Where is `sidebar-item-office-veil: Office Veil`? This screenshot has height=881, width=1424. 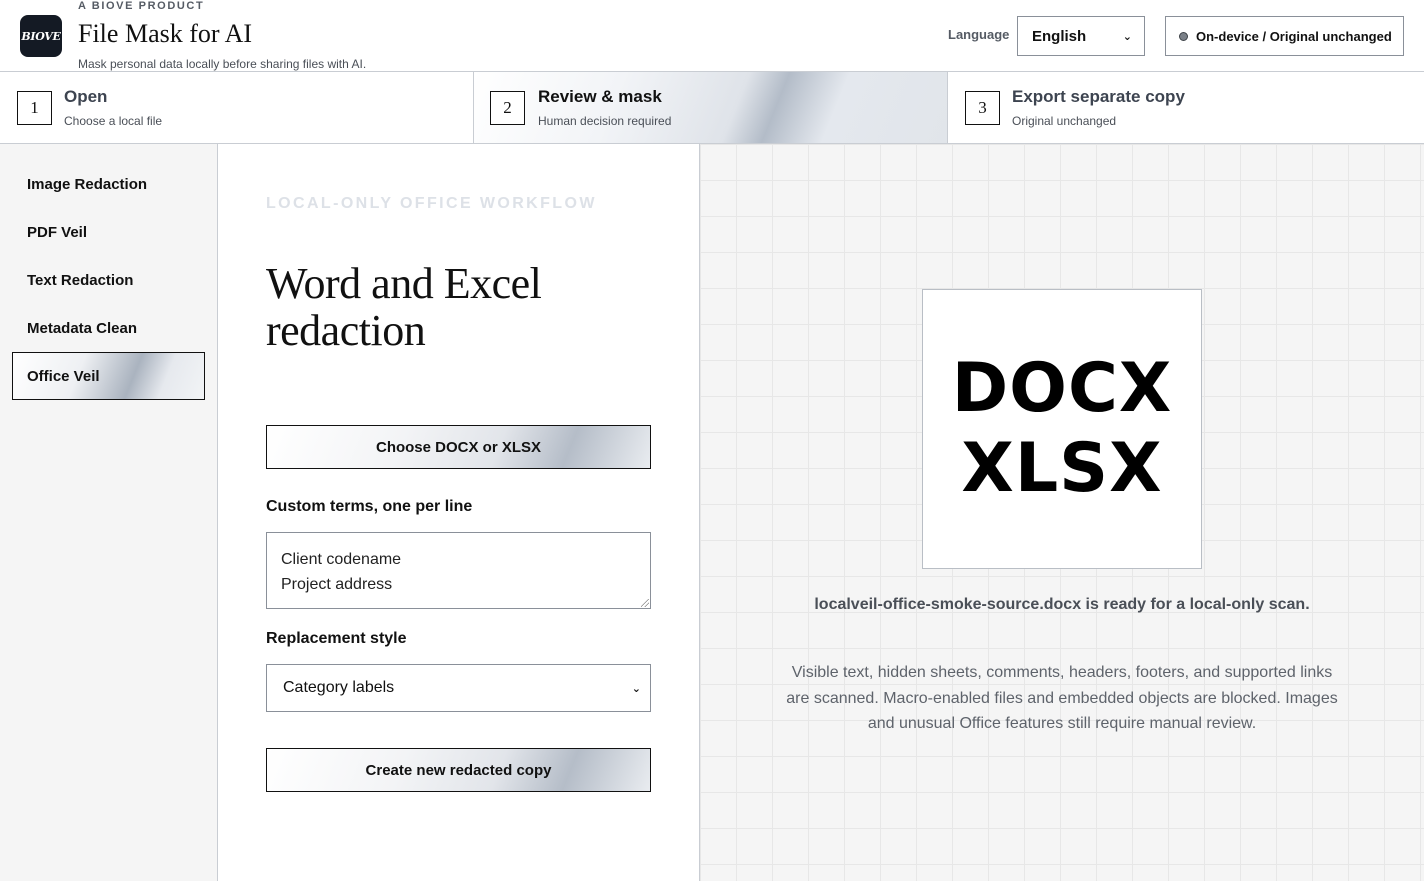 sidebar-item-office-veil: Office Veil is located at coordinates (108, 376).